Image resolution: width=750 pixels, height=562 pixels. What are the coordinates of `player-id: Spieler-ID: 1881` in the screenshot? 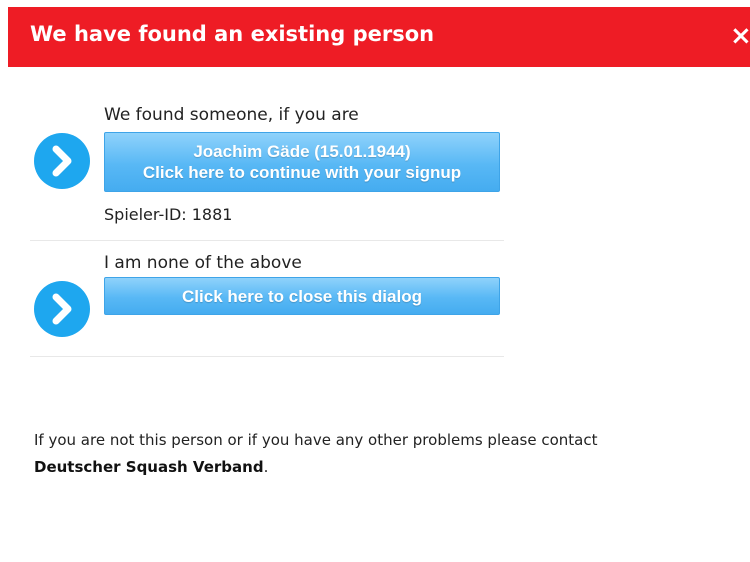 It's located at (168, 214).